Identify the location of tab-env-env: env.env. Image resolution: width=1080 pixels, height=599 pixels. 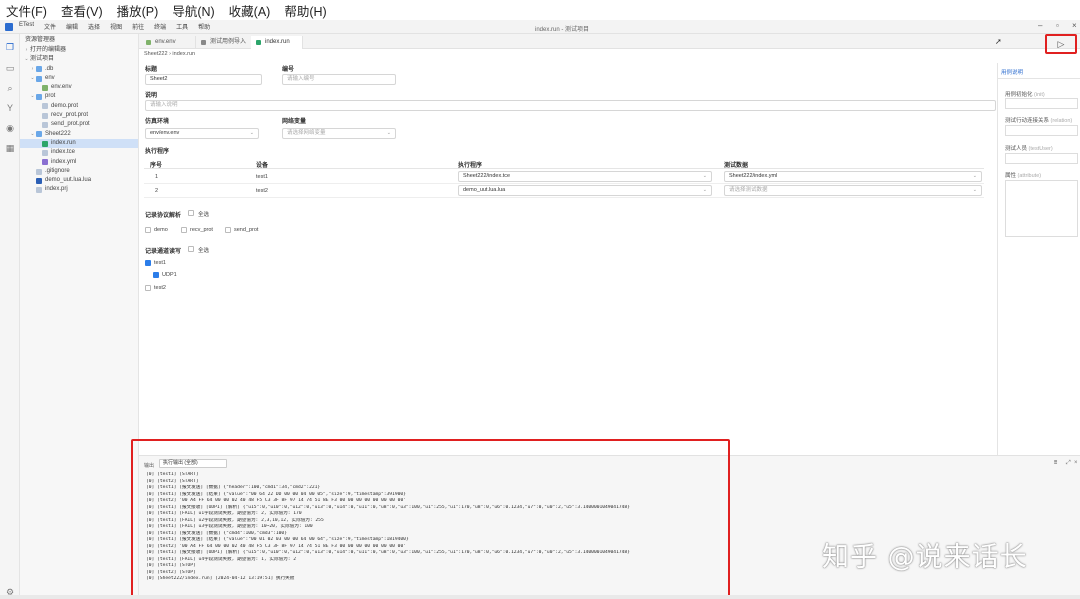
(168, 42).